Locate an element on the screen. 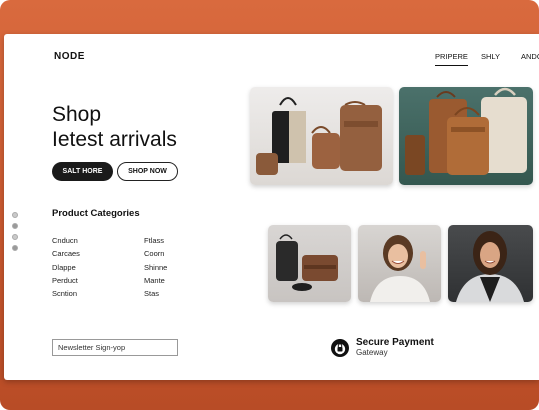 The image size is (539, 410). category-link: Coorn is located at coordinates (155, 255).